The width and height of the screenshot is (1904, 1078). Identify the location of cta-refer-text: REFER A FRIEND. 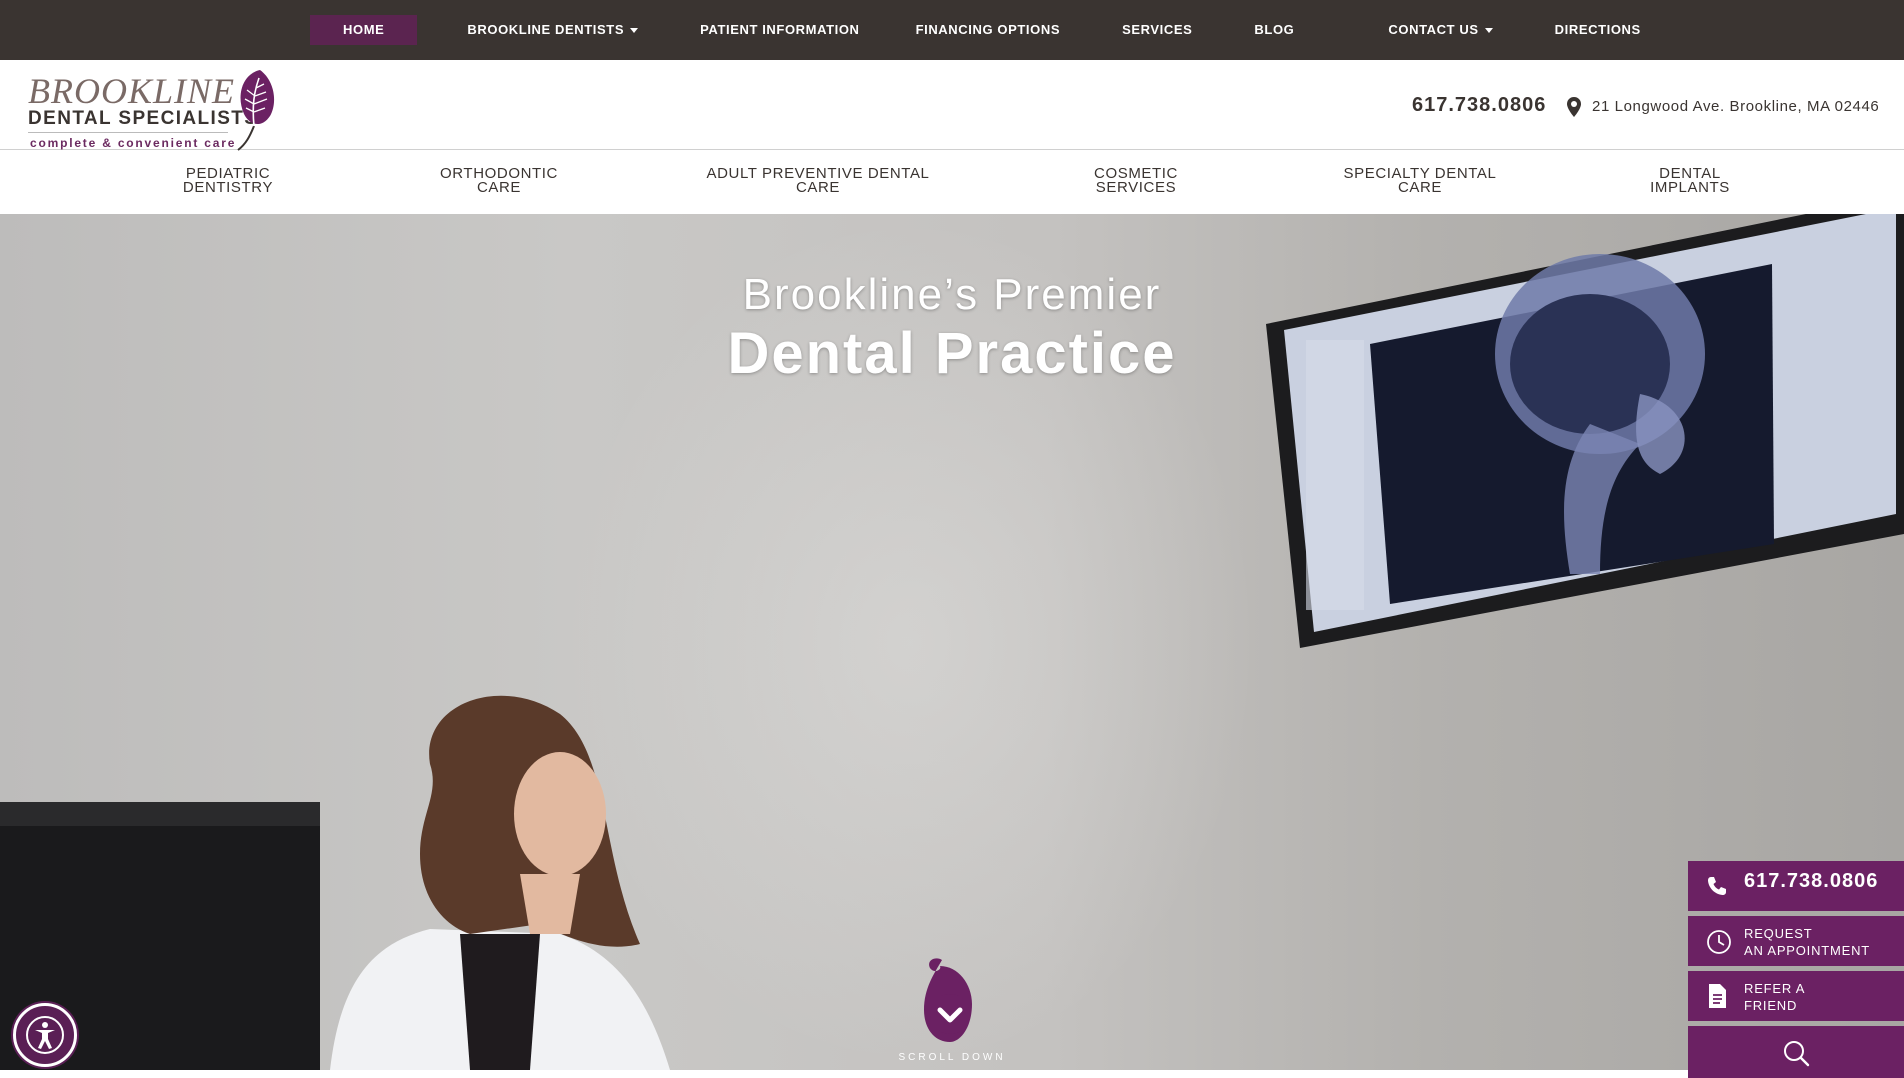
(1774, 997).